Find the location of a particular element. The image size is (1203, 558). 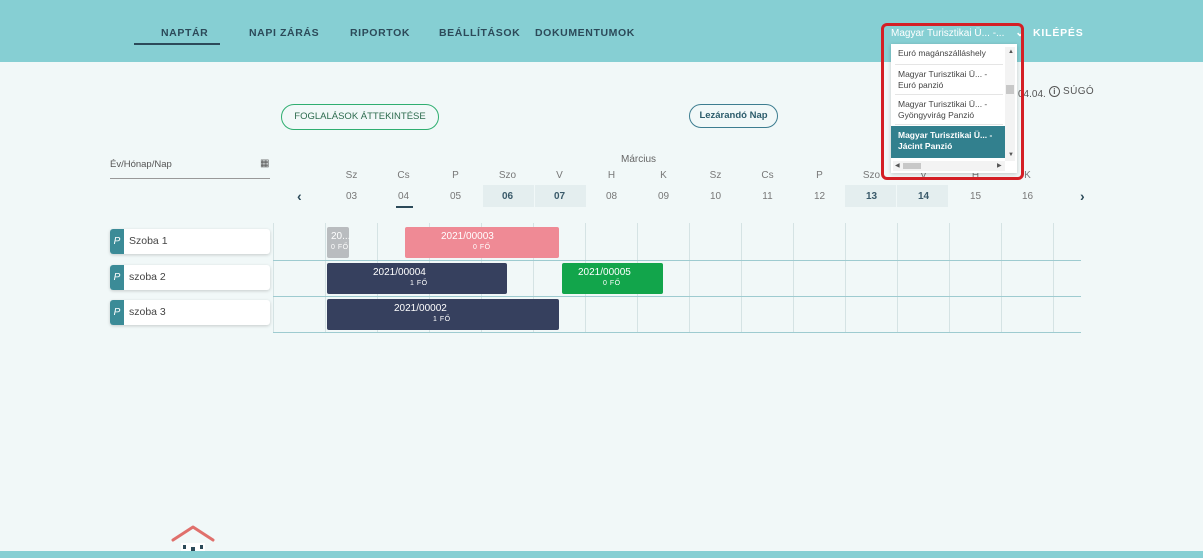

logout-button: KILÉPÉS is located at coordinates (1058, 33).